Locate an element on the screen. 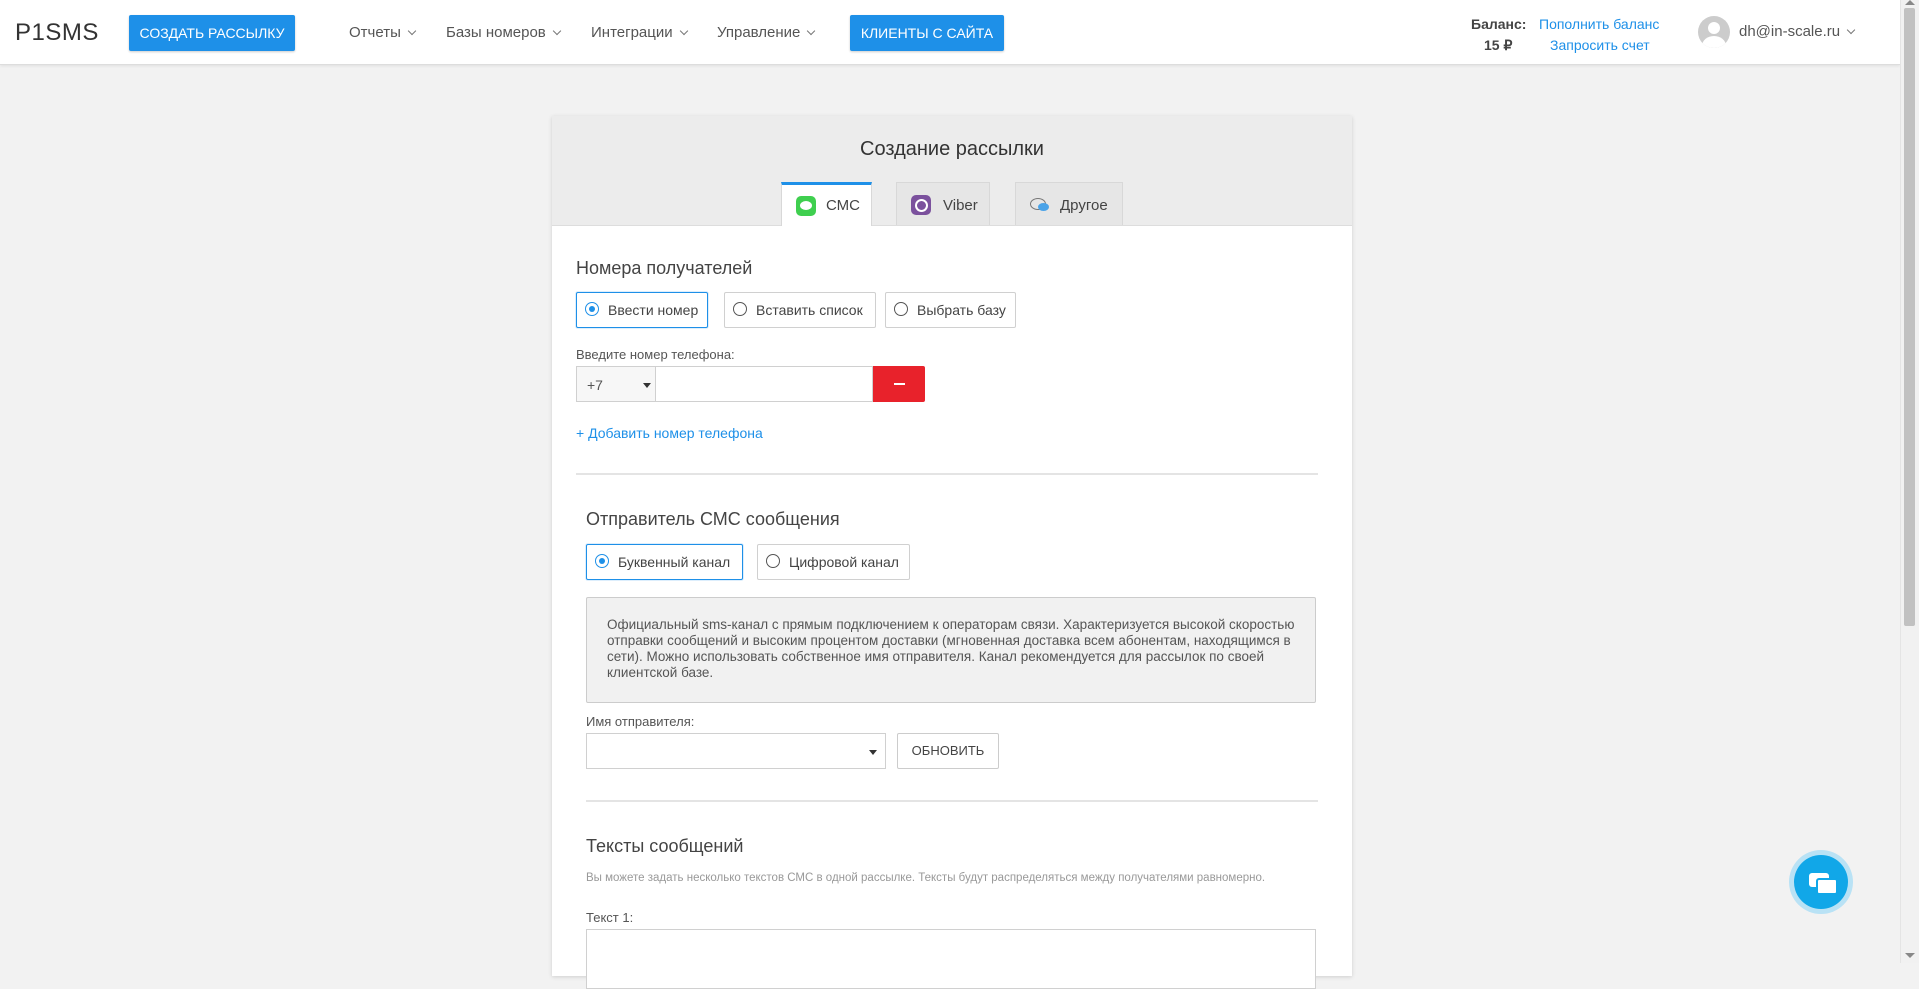  radio-enter-number-label: Ввести номер is located at coordinates (653, 310).